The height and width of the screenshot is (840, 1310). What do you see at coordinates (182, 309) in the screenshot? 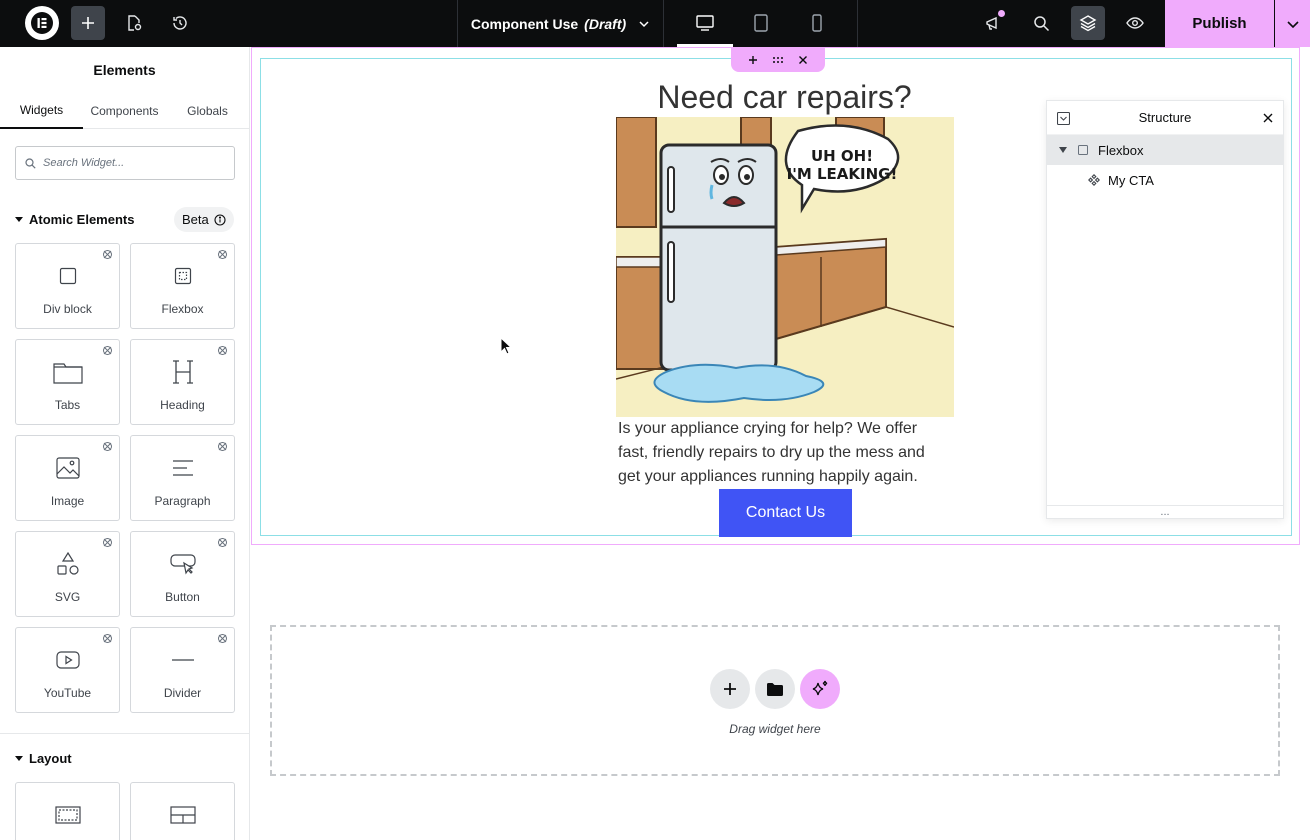
I see `widget-label: Flexbox` at bounding box center [182, 309].